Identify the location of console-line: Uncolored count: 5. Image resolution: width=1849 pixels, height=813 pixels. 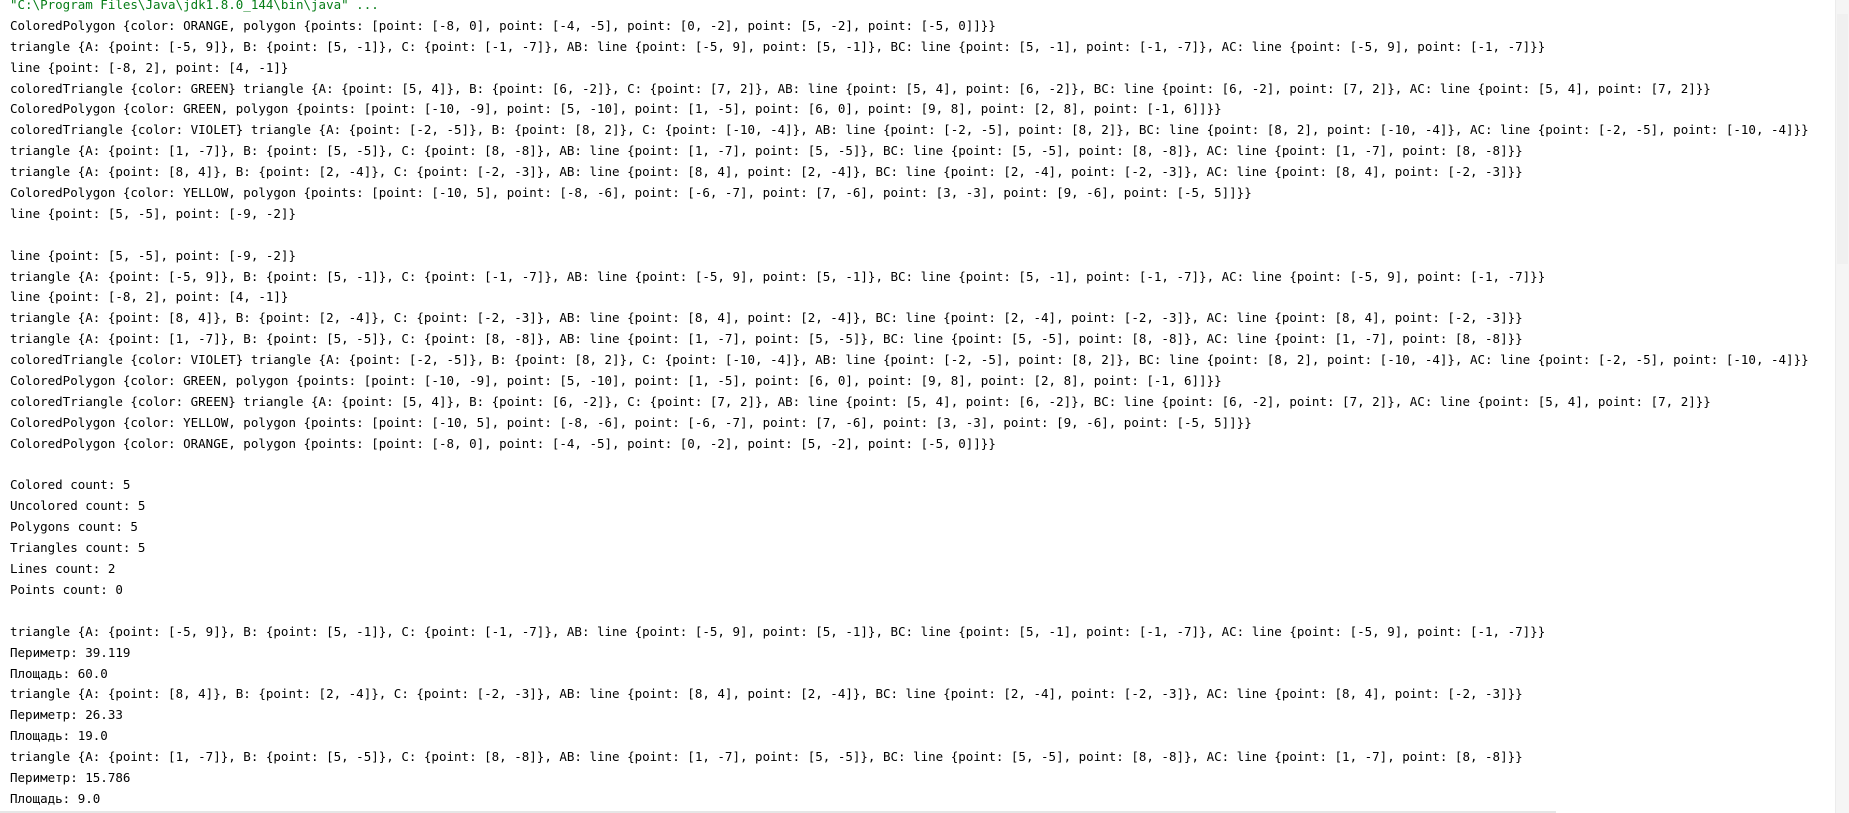
(78, 506).